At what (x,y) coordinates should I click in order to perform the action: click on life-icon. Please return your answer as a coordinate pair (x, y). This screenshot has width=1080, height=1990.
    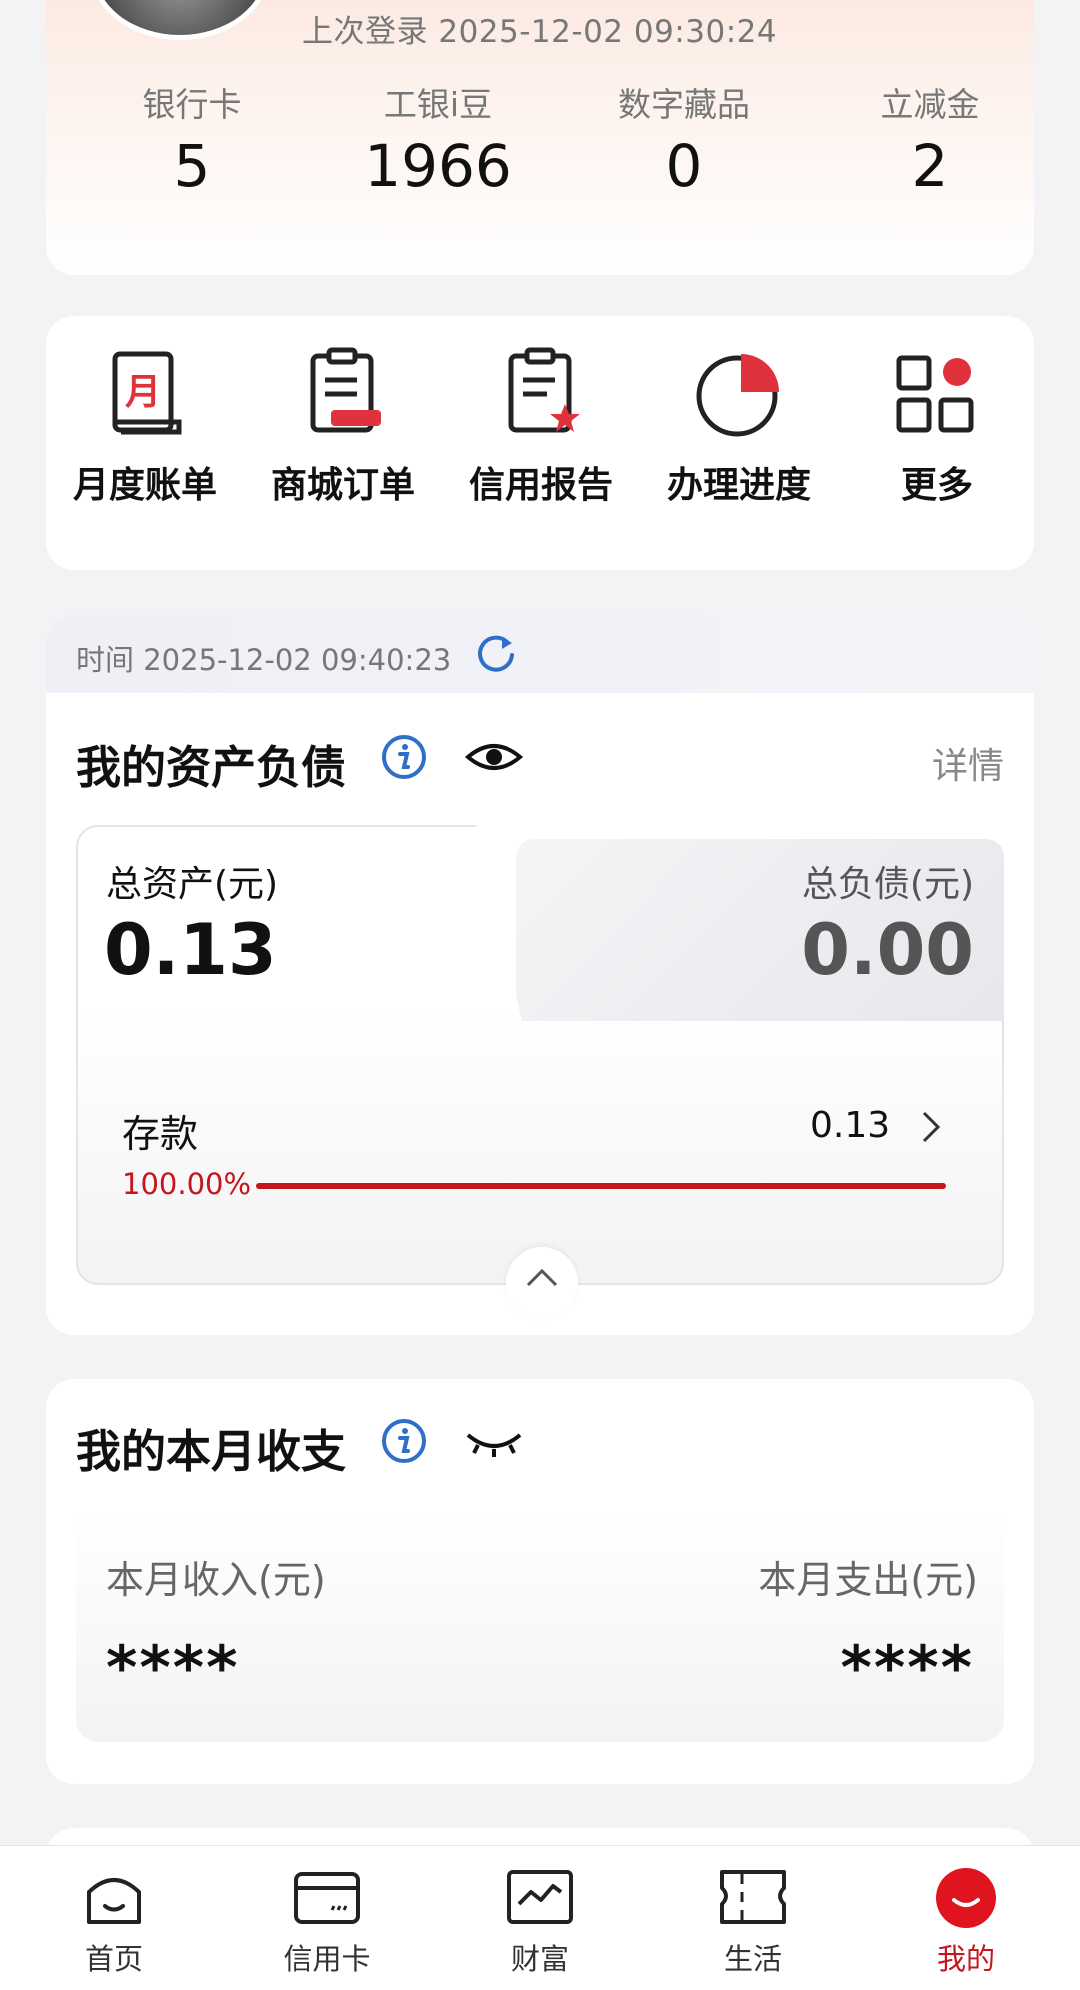
    Looking at the image, I should click on (753, 1897).